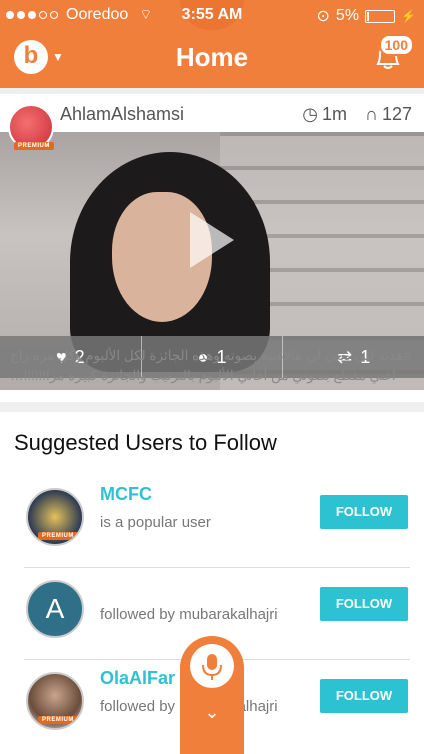  Describe the element at coordinates (335, 114) in the screenshot. I see `post-time-value: 1m` at that location.